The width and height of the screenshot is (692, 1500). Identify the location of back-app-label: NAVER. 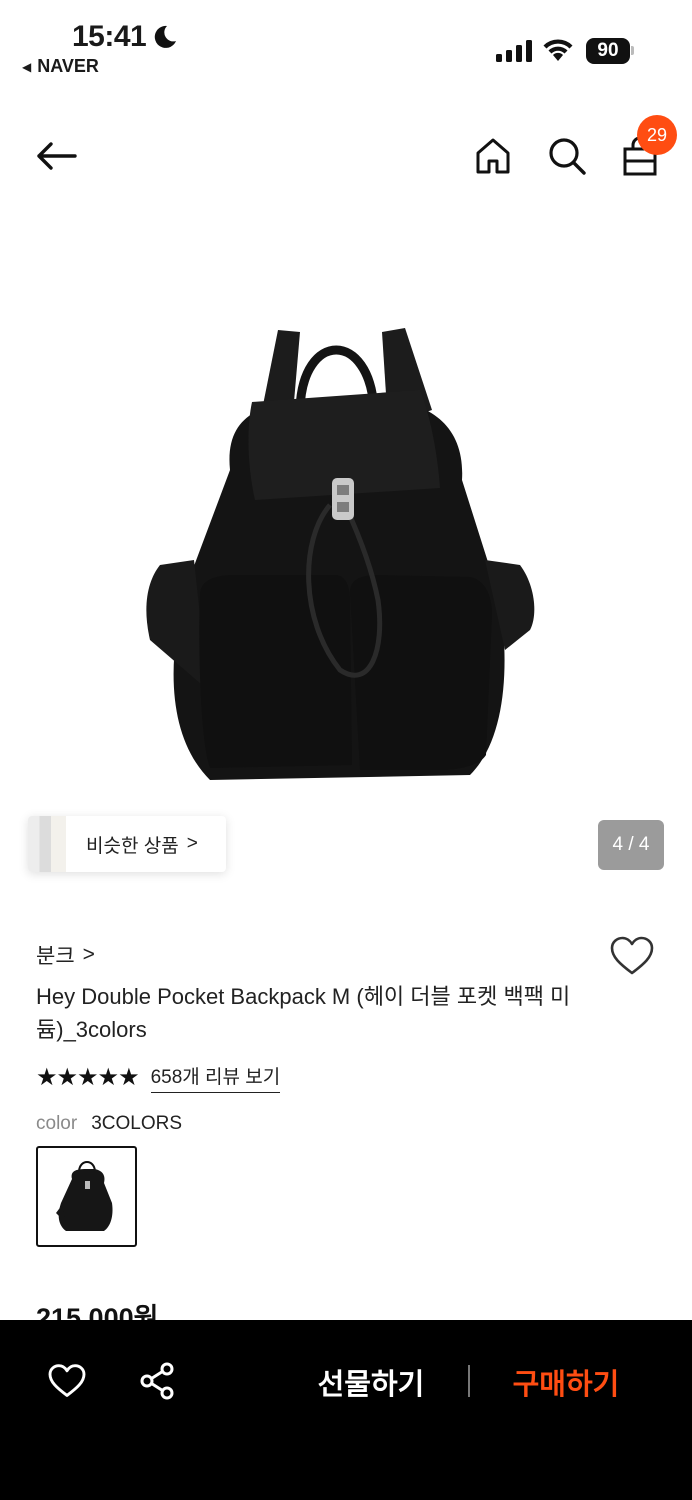
(68, 66).